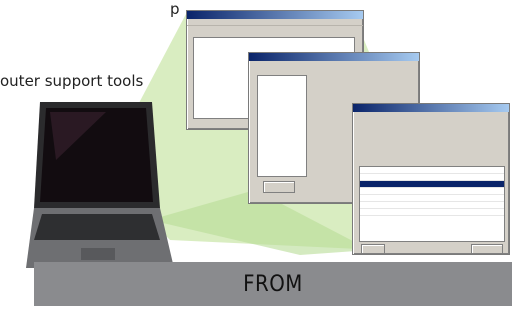 Image resolution: width=512 pixels, height=322 pixels. I want to click on footer-bar: FROM, so click(273, 284).